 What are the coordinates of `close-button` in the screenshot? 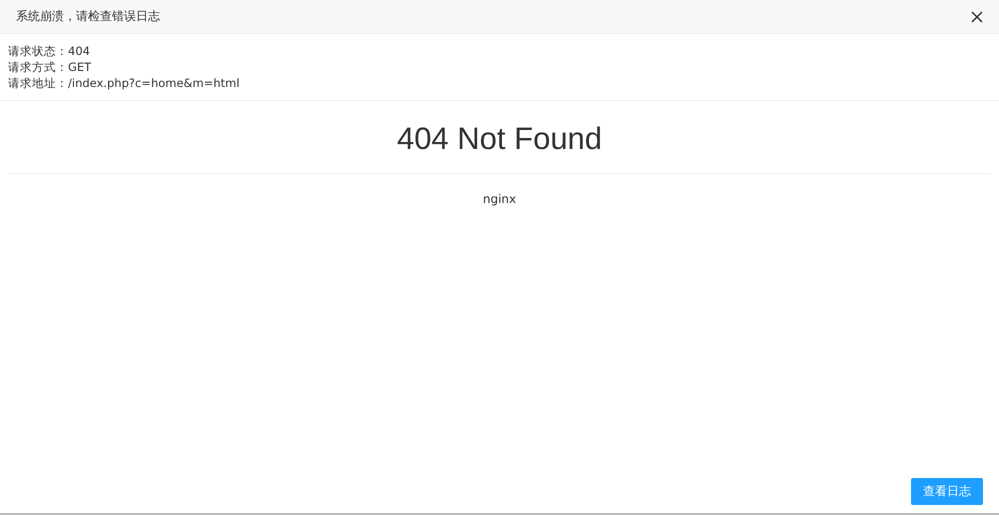 It's located at (977, 16).